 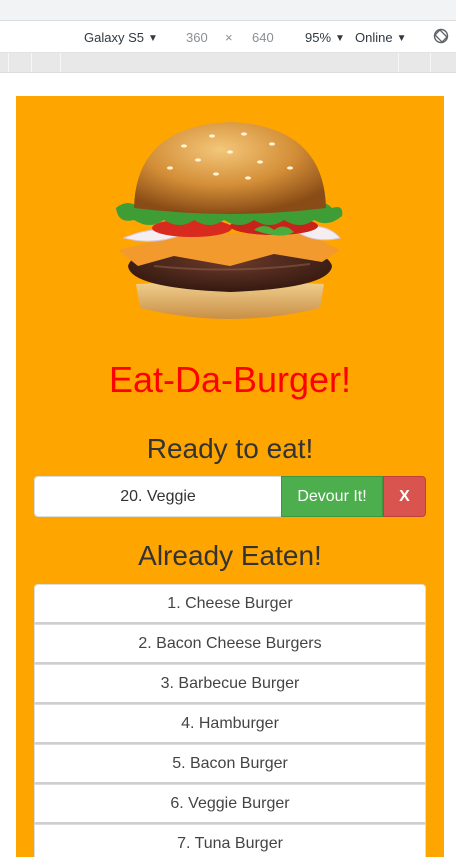 I want to click on list-item: 3. Barbecue Burger, so click(x=230, y=684).